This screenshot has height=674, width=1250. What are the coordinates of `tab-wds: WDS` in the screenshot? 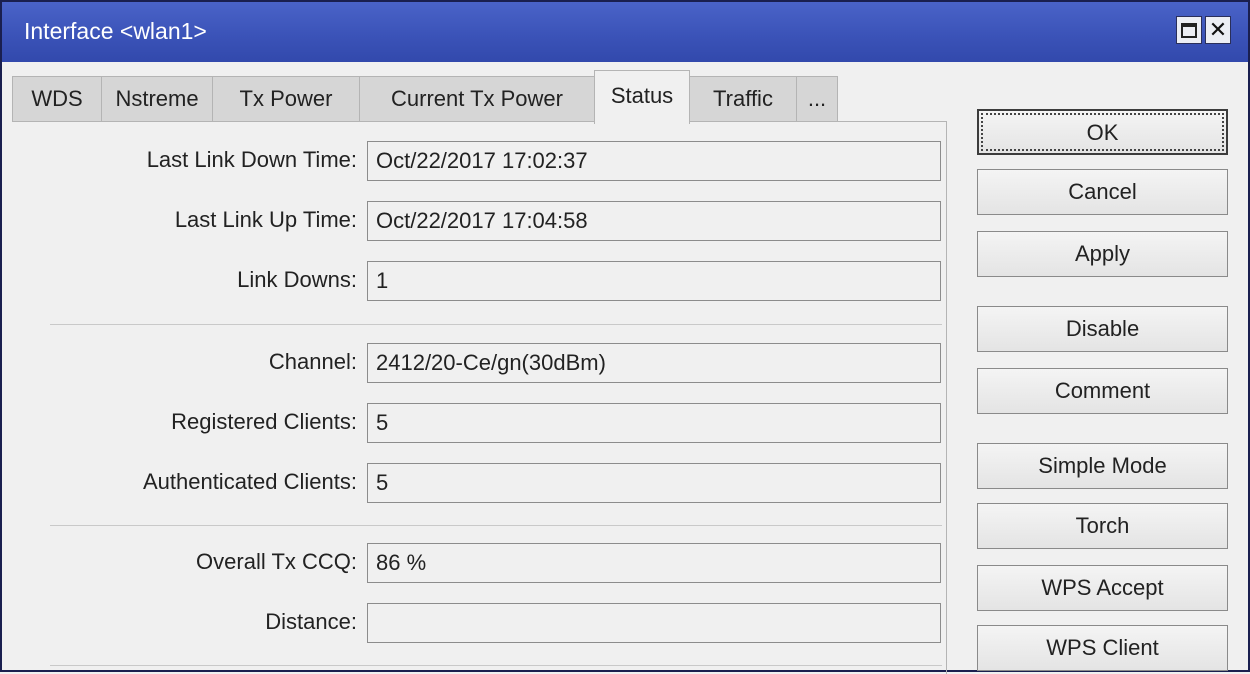 It's located at (57, 99).